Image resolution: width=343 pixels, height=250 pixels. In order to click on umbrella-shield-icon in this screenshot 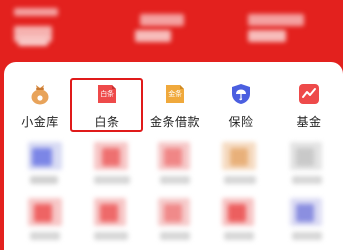, I will do `click(241, 94)`.